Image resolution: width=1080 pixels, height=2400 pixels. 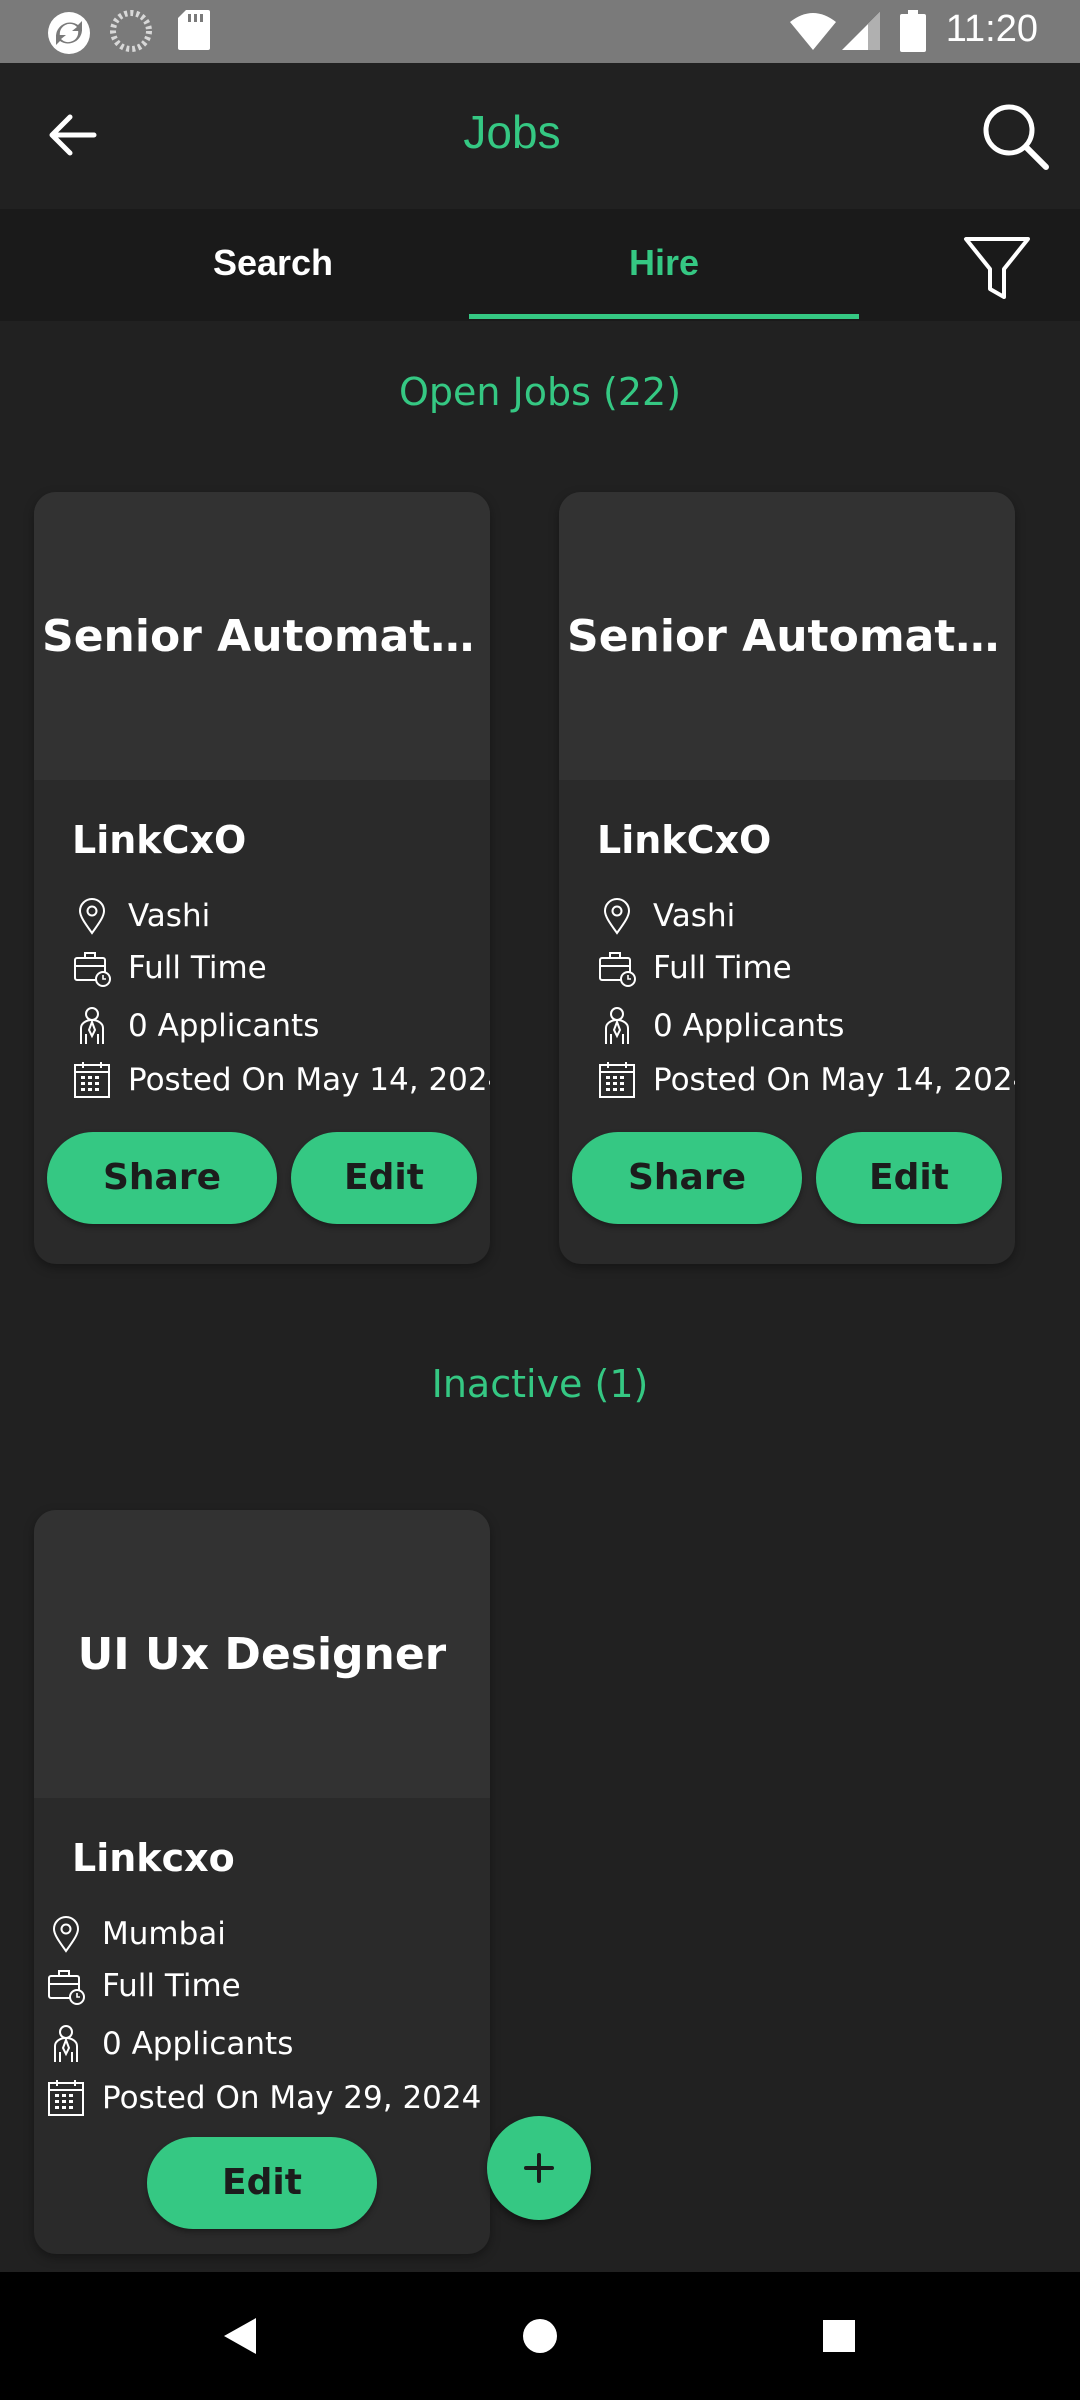 I want to click on signal-icon, so click(x=861, y=31).